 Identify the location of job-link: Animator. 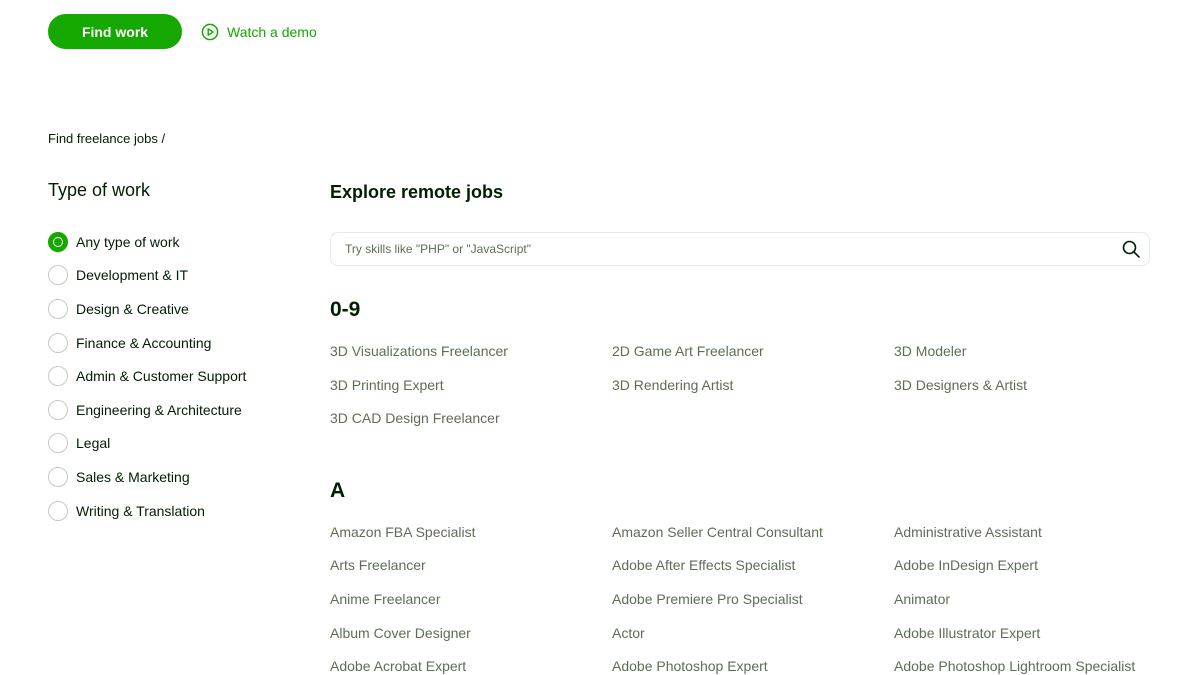
(1022, 600).